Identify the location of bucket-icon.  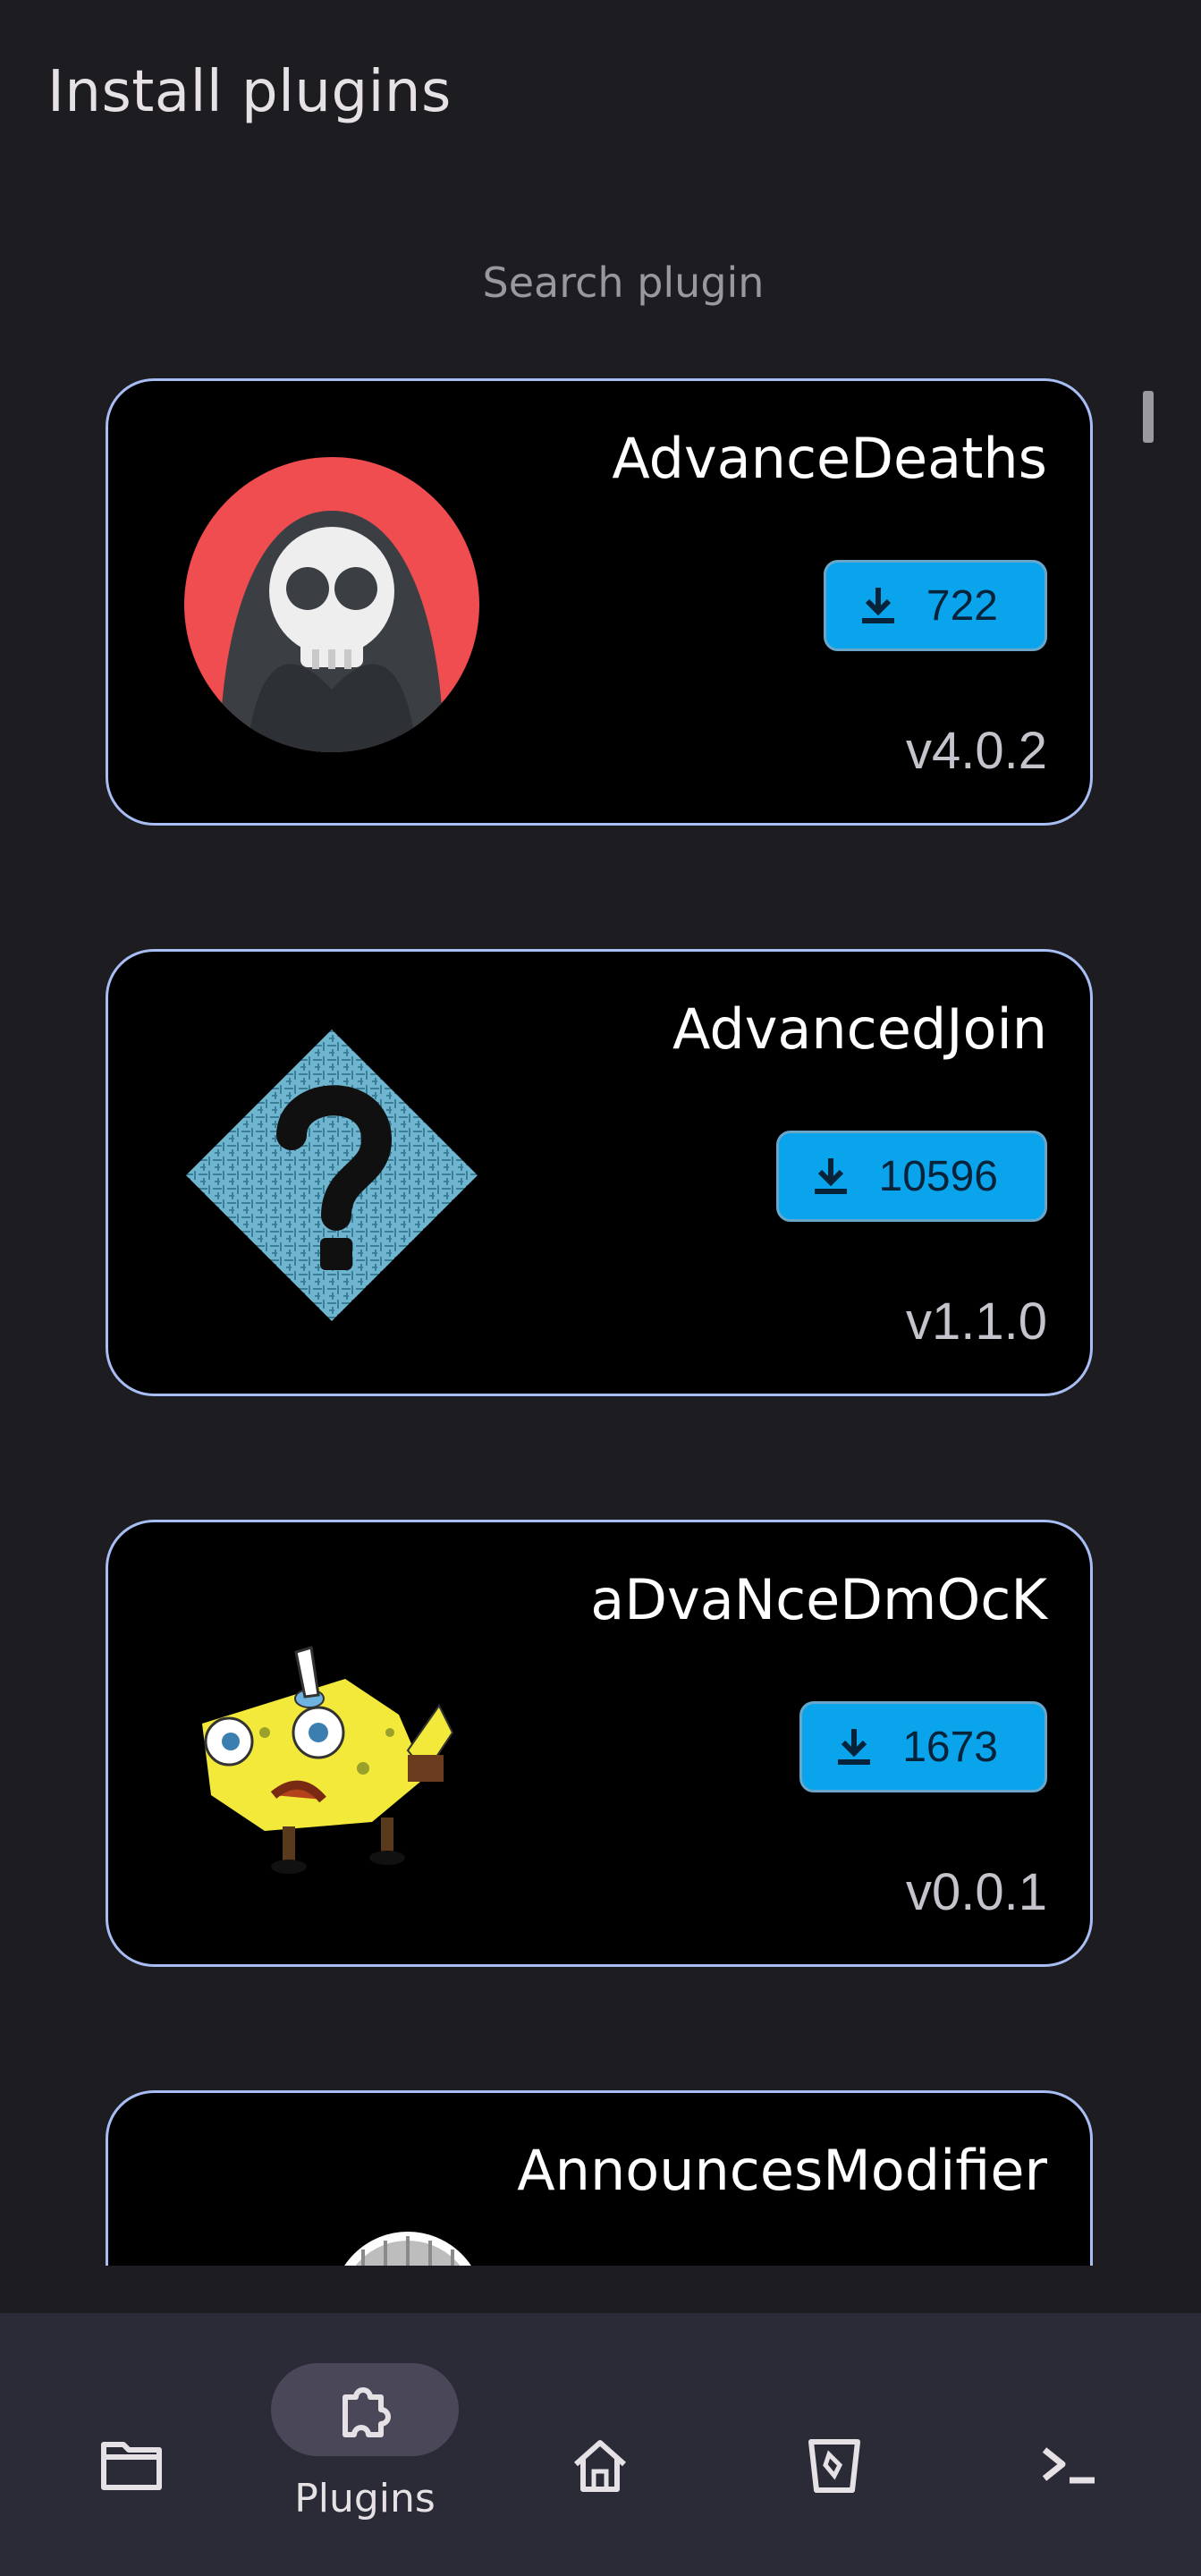
(834, 2465).